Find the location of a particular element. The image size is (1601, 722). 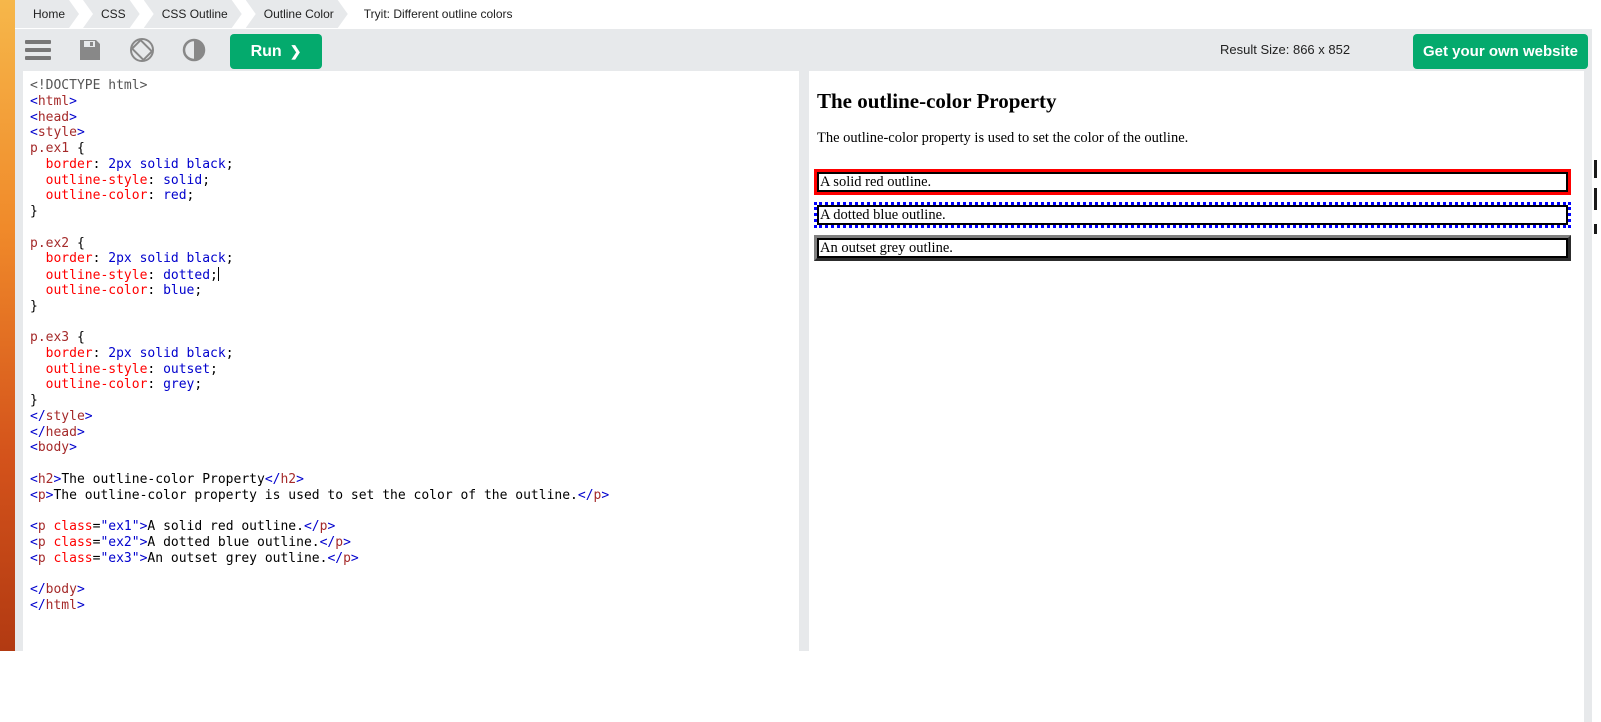

code-line: outline-style: solid; is located at coordinates (319, 181).